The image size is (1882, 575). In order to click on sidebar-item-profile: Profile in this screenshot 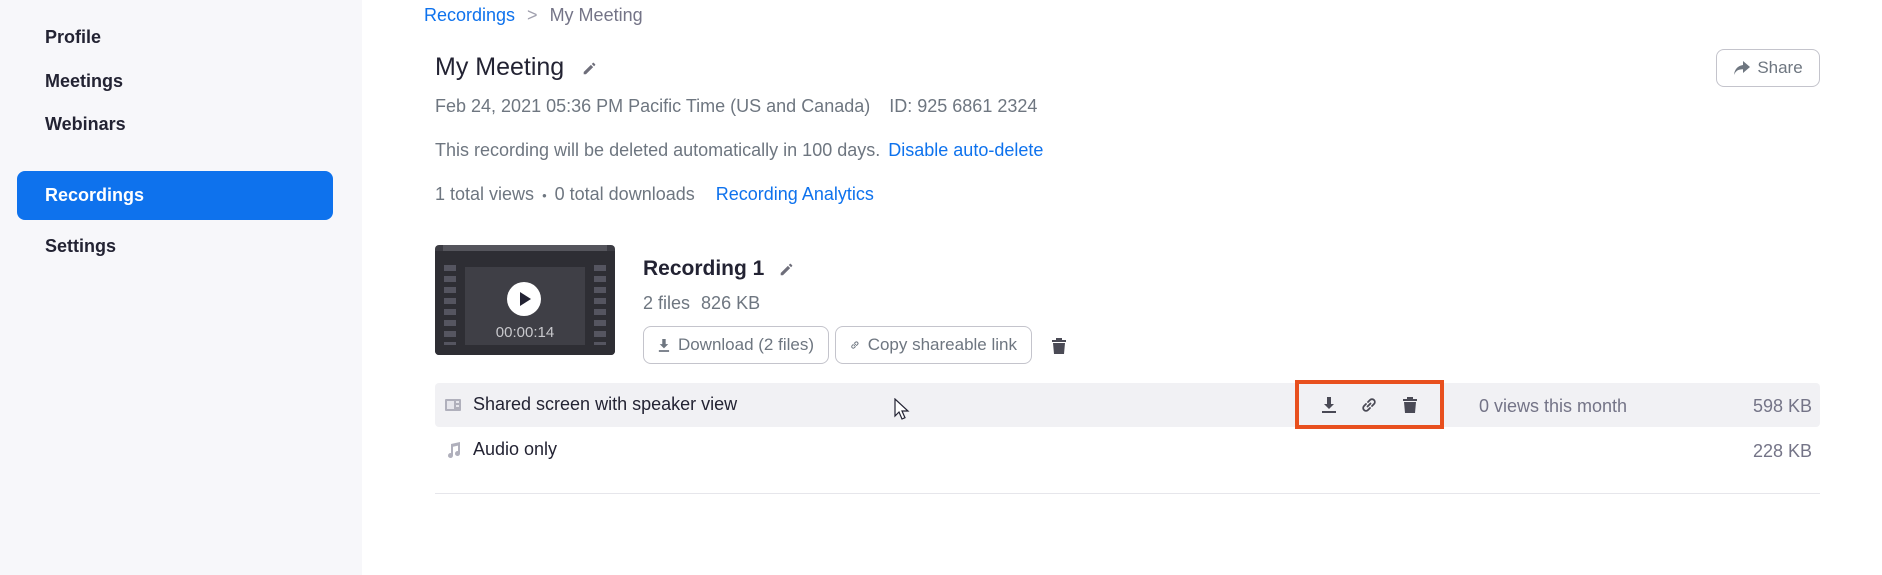, I will do `click(175, 37)`.